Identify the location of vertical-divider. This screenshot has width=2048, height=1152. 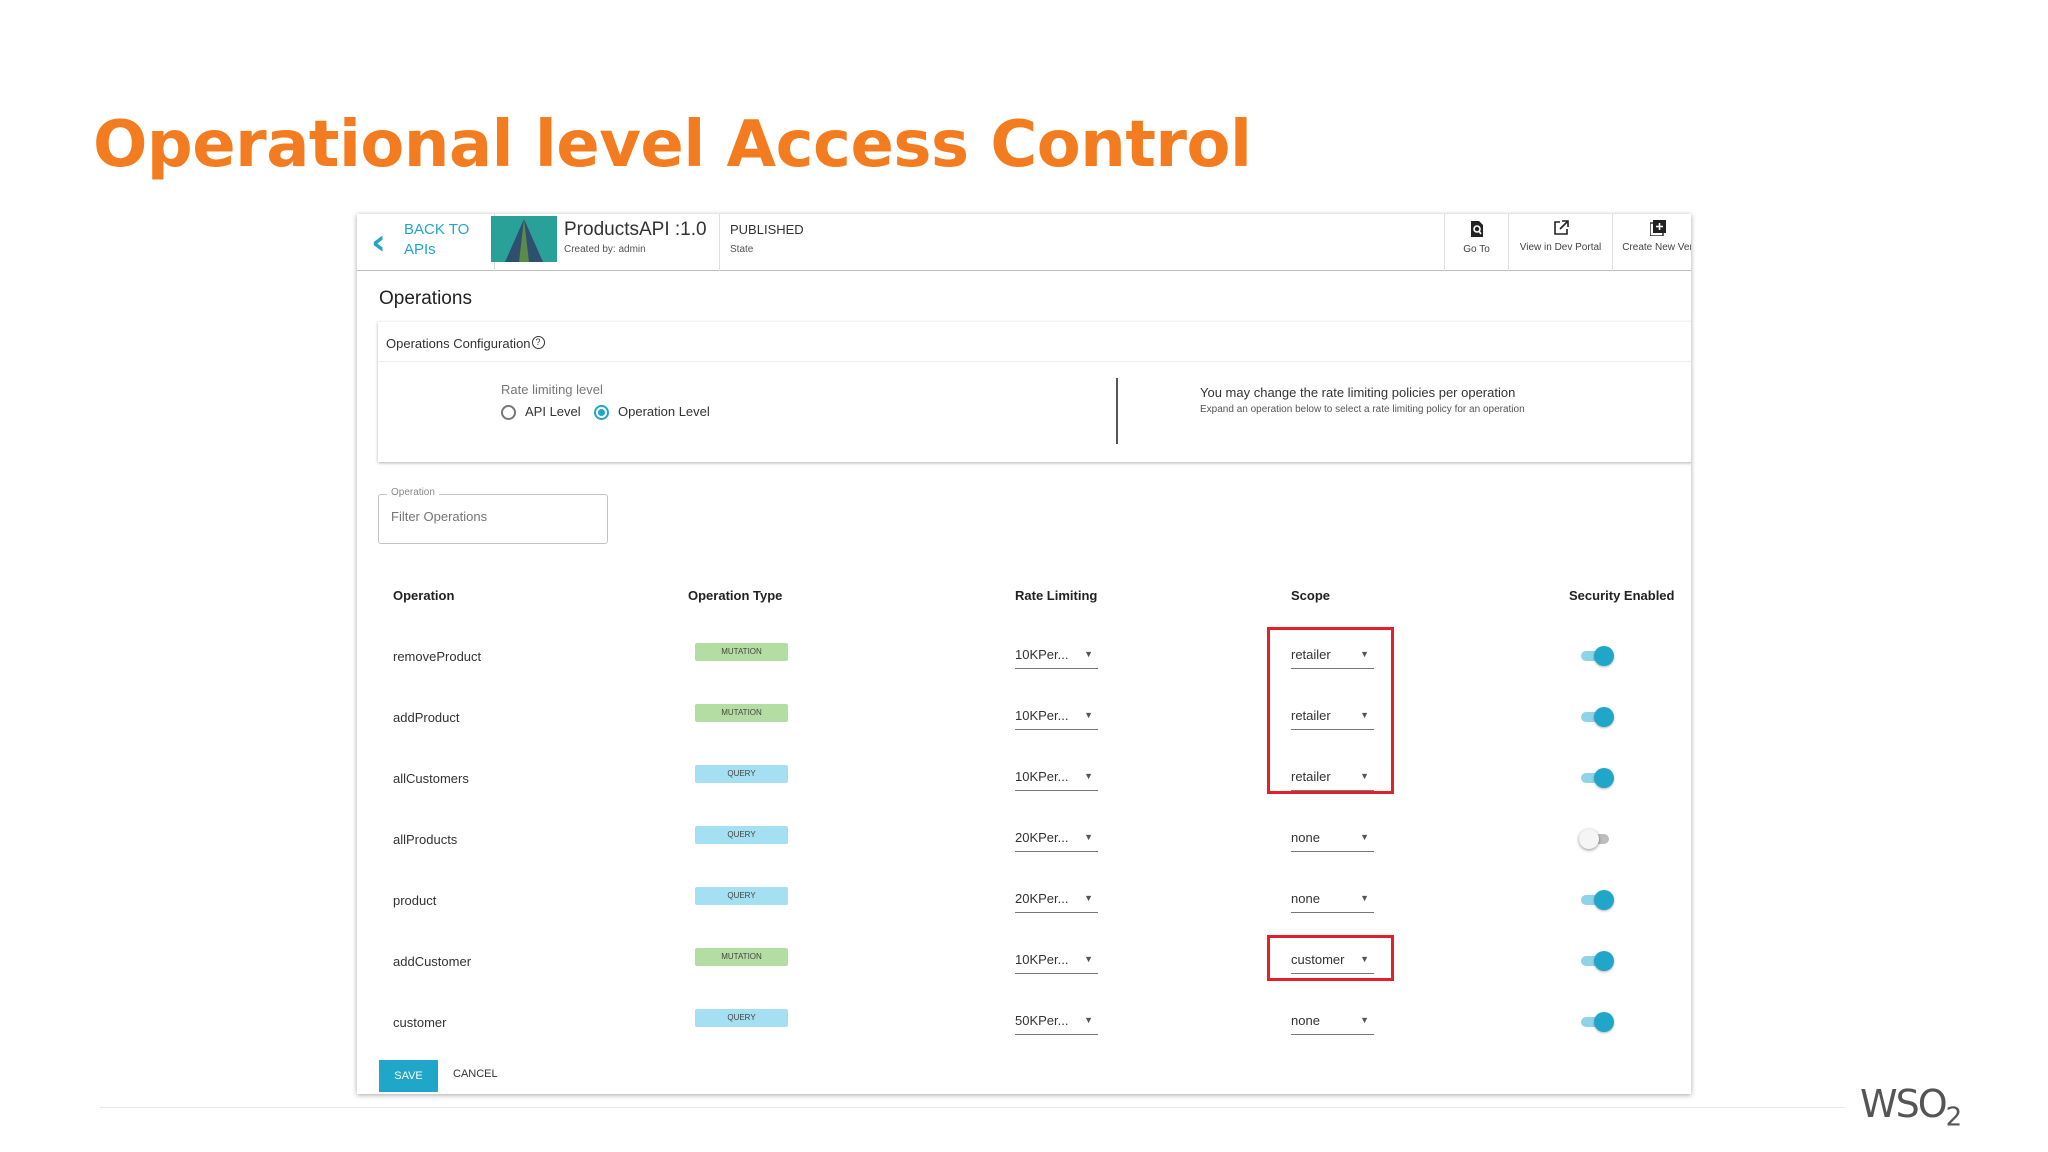
(1117, 411).